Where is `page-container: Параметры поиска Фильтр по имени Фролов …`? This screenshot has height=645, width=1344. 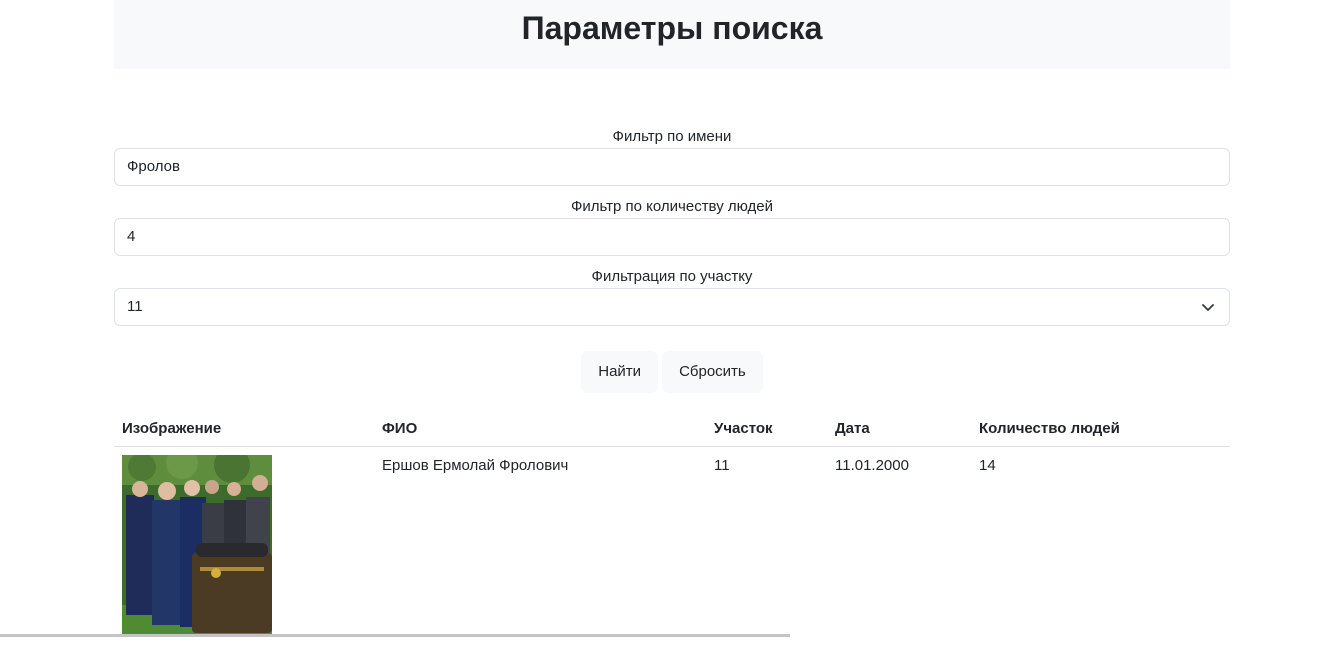
page-container: Параметры поиска Фильтр по имени Фролов … is located at coordinates (672, 34).